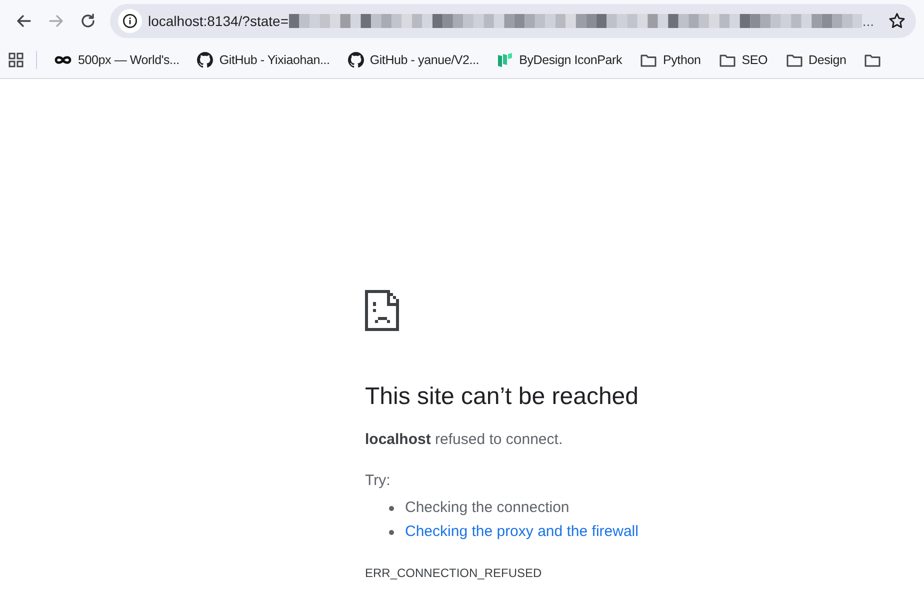 Image resolution: width=924 pixels, height=601 pixels. I want to click on bars-logo-icon, so click(505, 60).